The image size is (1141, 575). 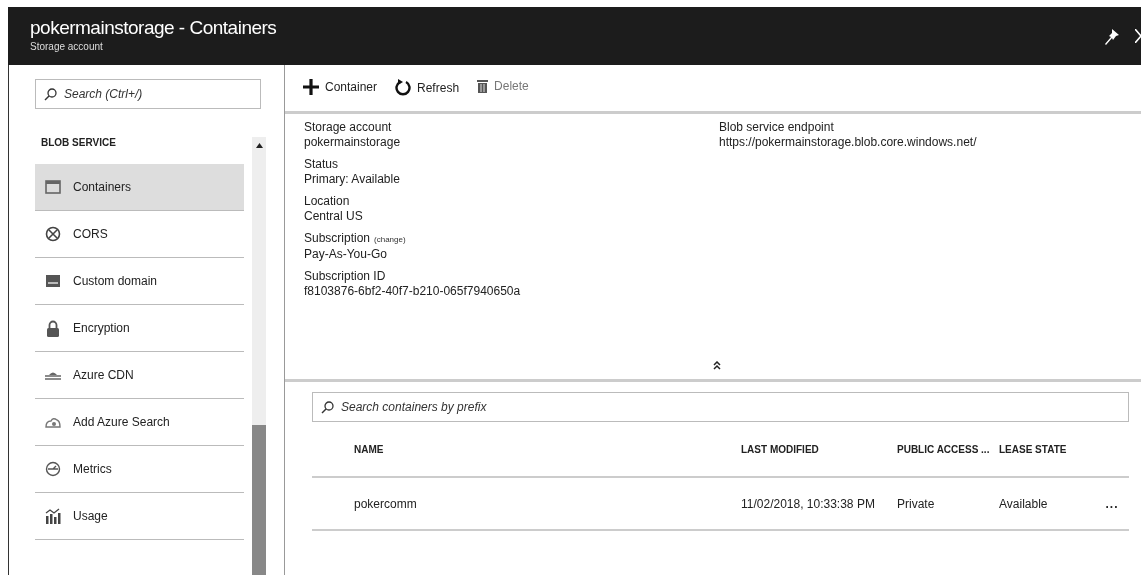 What do you see at coordinates (139, 328) in the screenshot?
I see `nav-item: Encryption` at bounding box center [139, 328].